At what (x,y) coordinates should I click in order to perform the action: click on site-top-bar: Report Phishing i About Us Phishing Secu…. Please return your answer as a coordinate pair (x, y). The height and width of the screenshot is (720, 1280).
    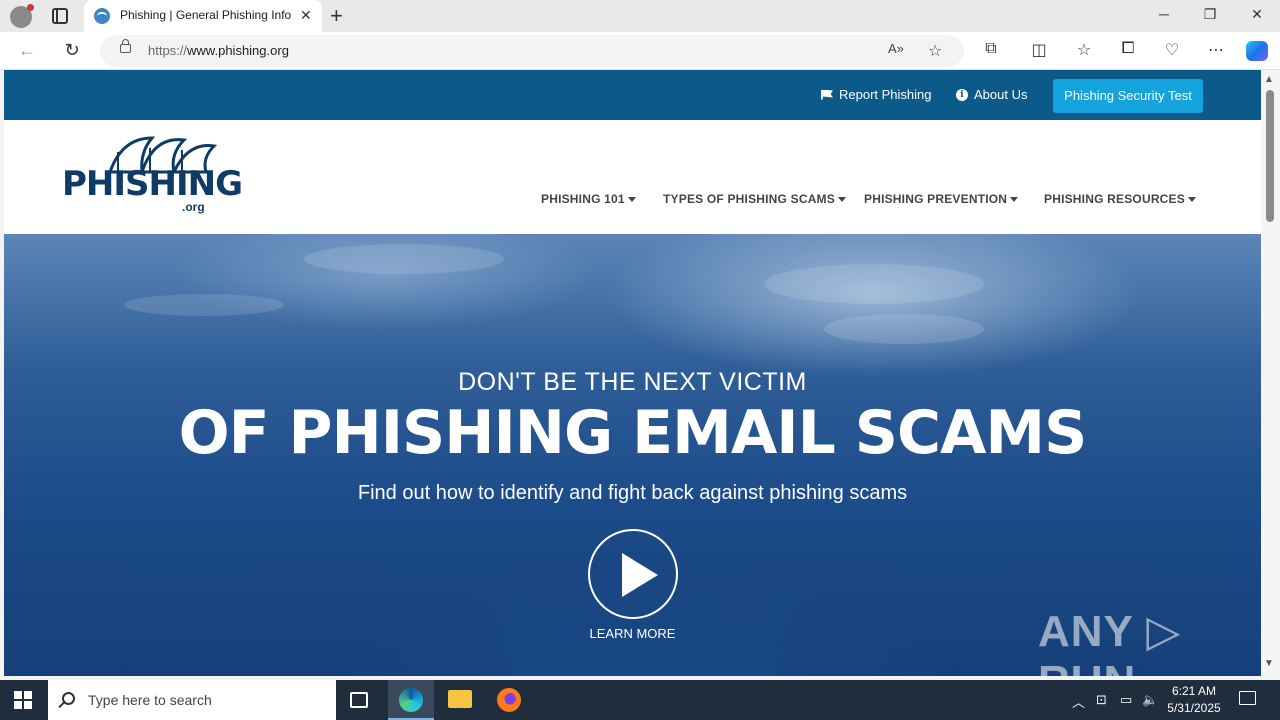
    Looking at the image, I should click on (632, 95).